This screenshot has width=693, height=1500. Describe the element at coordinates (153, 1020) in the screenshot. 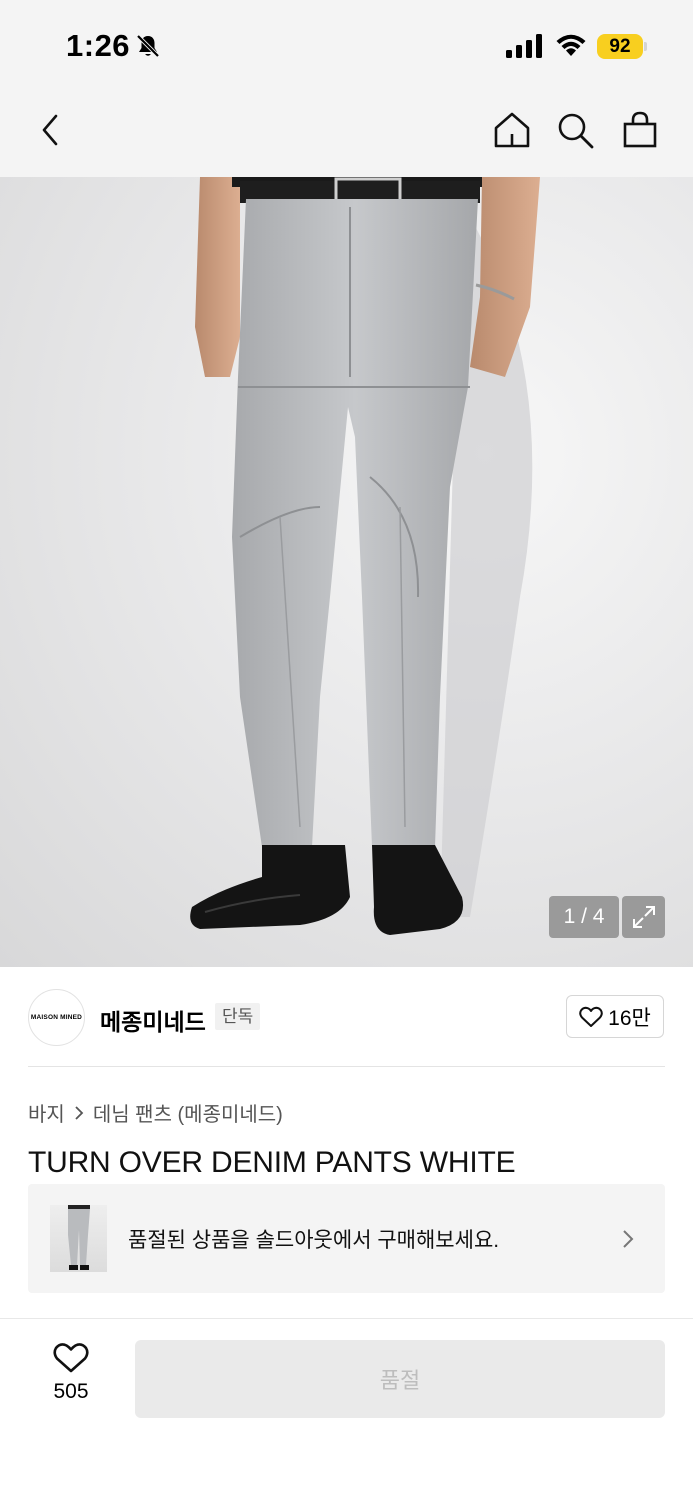

I see `brand-name: 메종미네드` at that location.